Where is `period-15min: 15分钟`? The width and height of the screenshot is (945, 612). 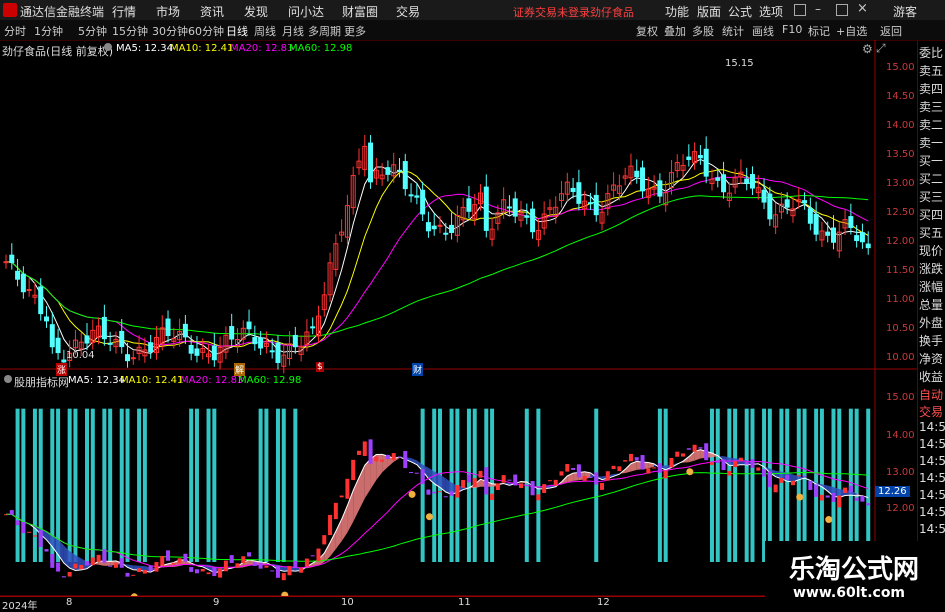 period-15min: 15分钟 is located at coordinates (130, 31).